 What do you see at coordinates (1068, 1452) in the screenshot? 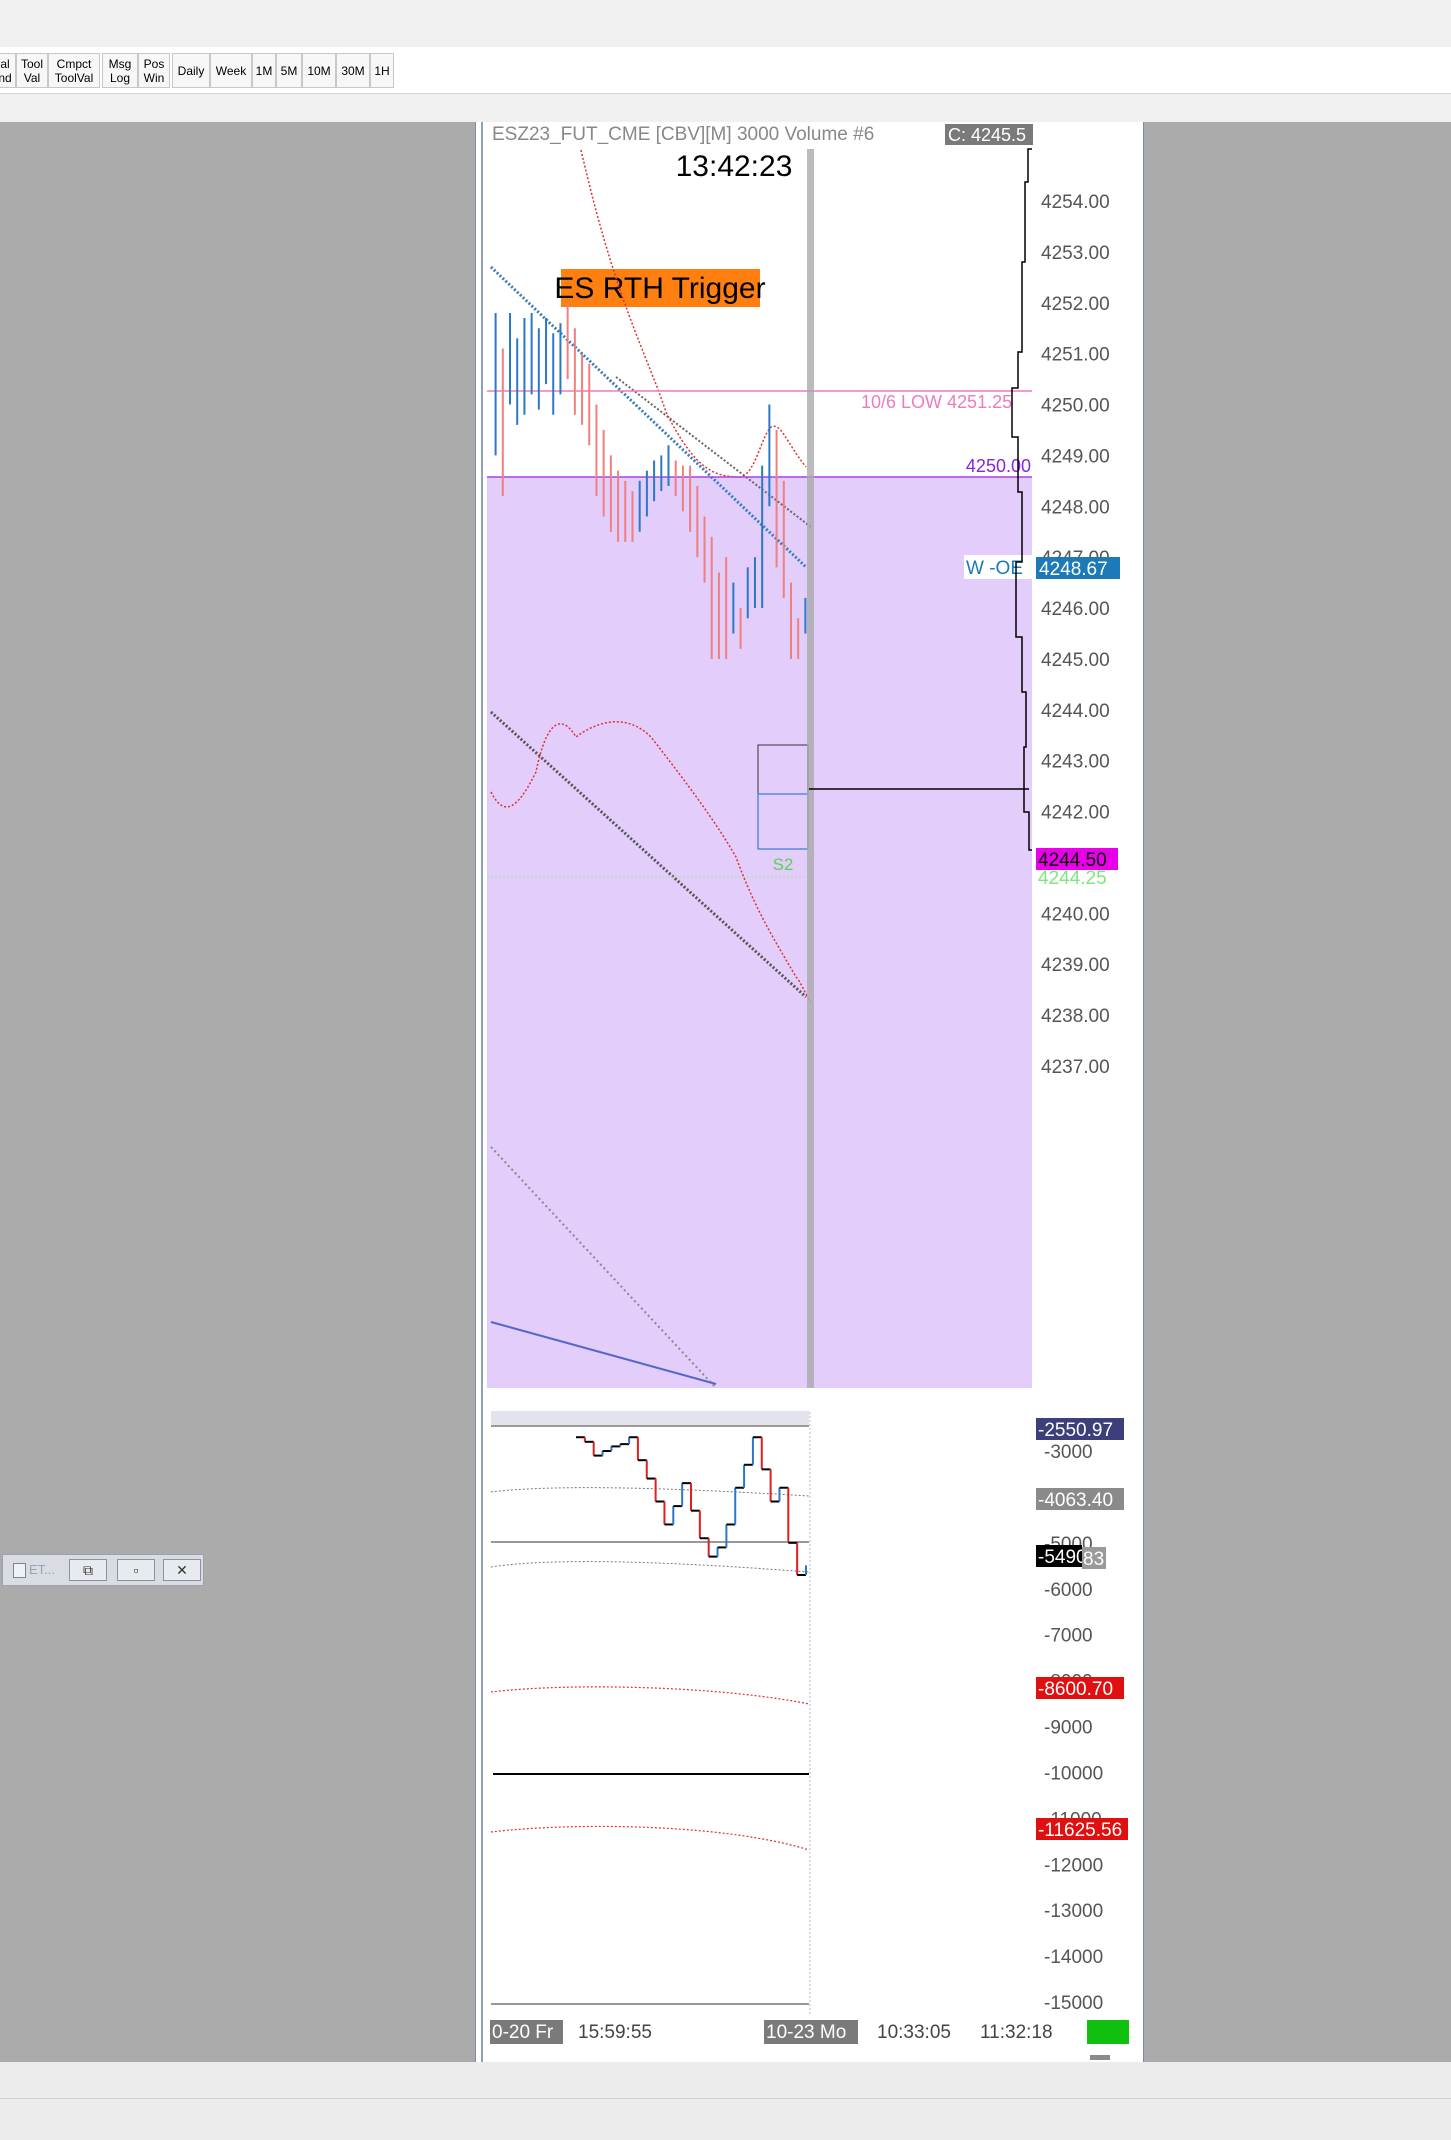
I see `indicator-axis-tick: -3000` at bounding box center [1068, 1452].